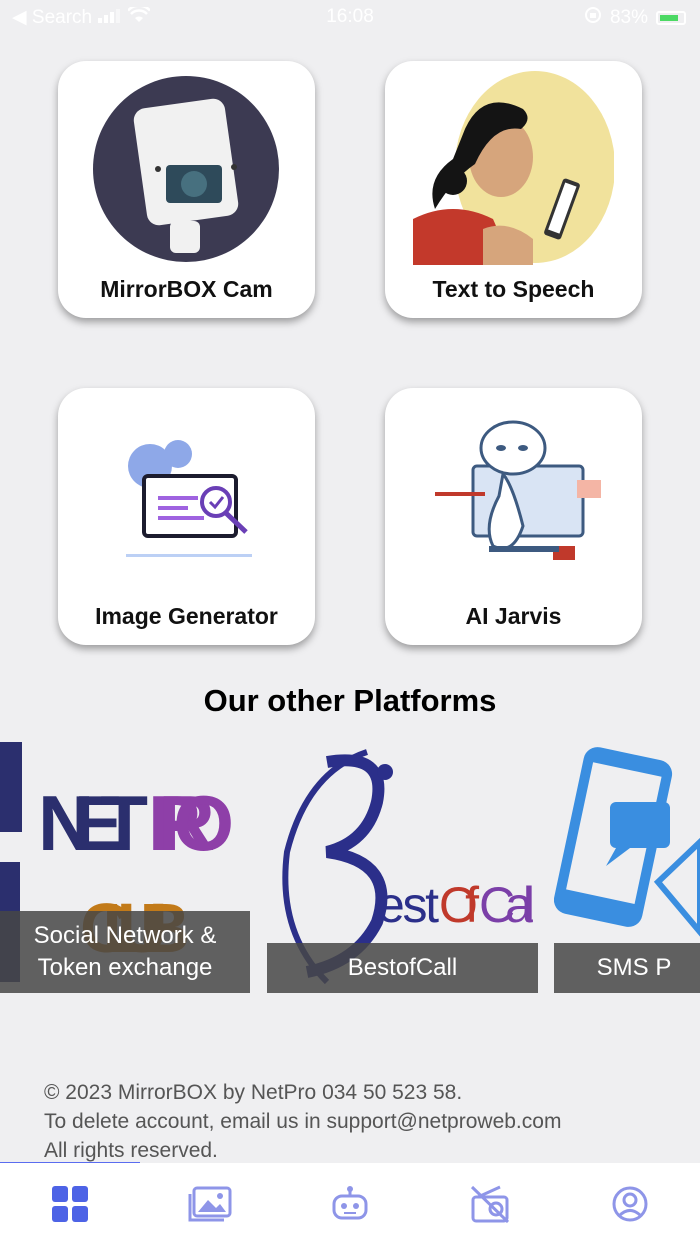 The width and height of the screenshot is (700, 1244). I want to click on card-label: Text to Speech, so click(513, 289).